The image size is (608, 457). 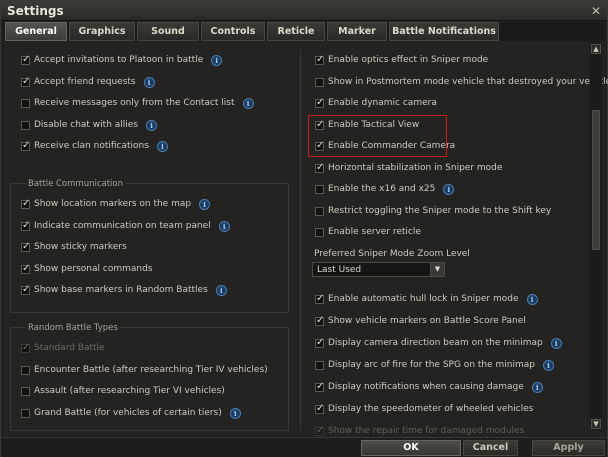 What do you see at coordinates (85, 81) in the screenshot?
I see `option-label: Accept friend requests` at bounding box center [85, 81].